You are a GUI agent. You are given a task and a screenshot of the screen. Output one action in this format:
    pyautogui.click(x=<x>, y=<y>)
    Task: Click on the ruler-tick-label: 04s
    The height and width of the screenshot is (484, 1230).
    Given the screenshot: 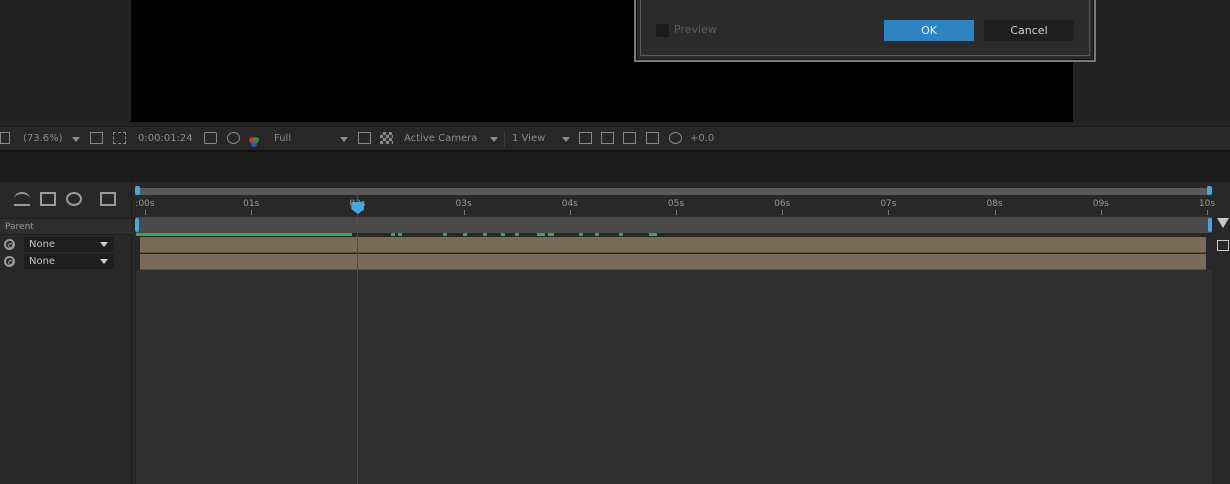 What is the action you would take?
    pyautogui.click(x=569, y=204)
    